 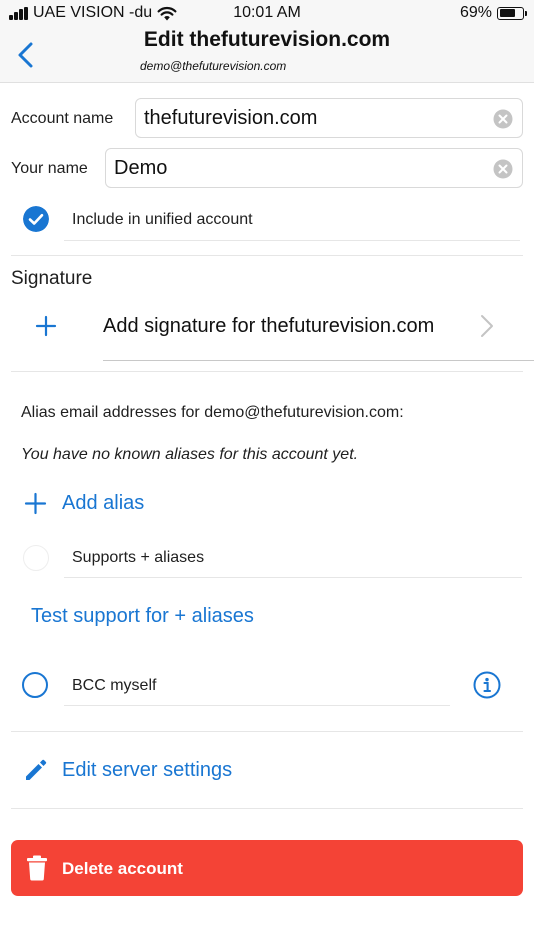 What do you see at coordinates (267, 868) in the screenshot?
I see `delete-account-button: Delete account` at bounding box center [267, 868].